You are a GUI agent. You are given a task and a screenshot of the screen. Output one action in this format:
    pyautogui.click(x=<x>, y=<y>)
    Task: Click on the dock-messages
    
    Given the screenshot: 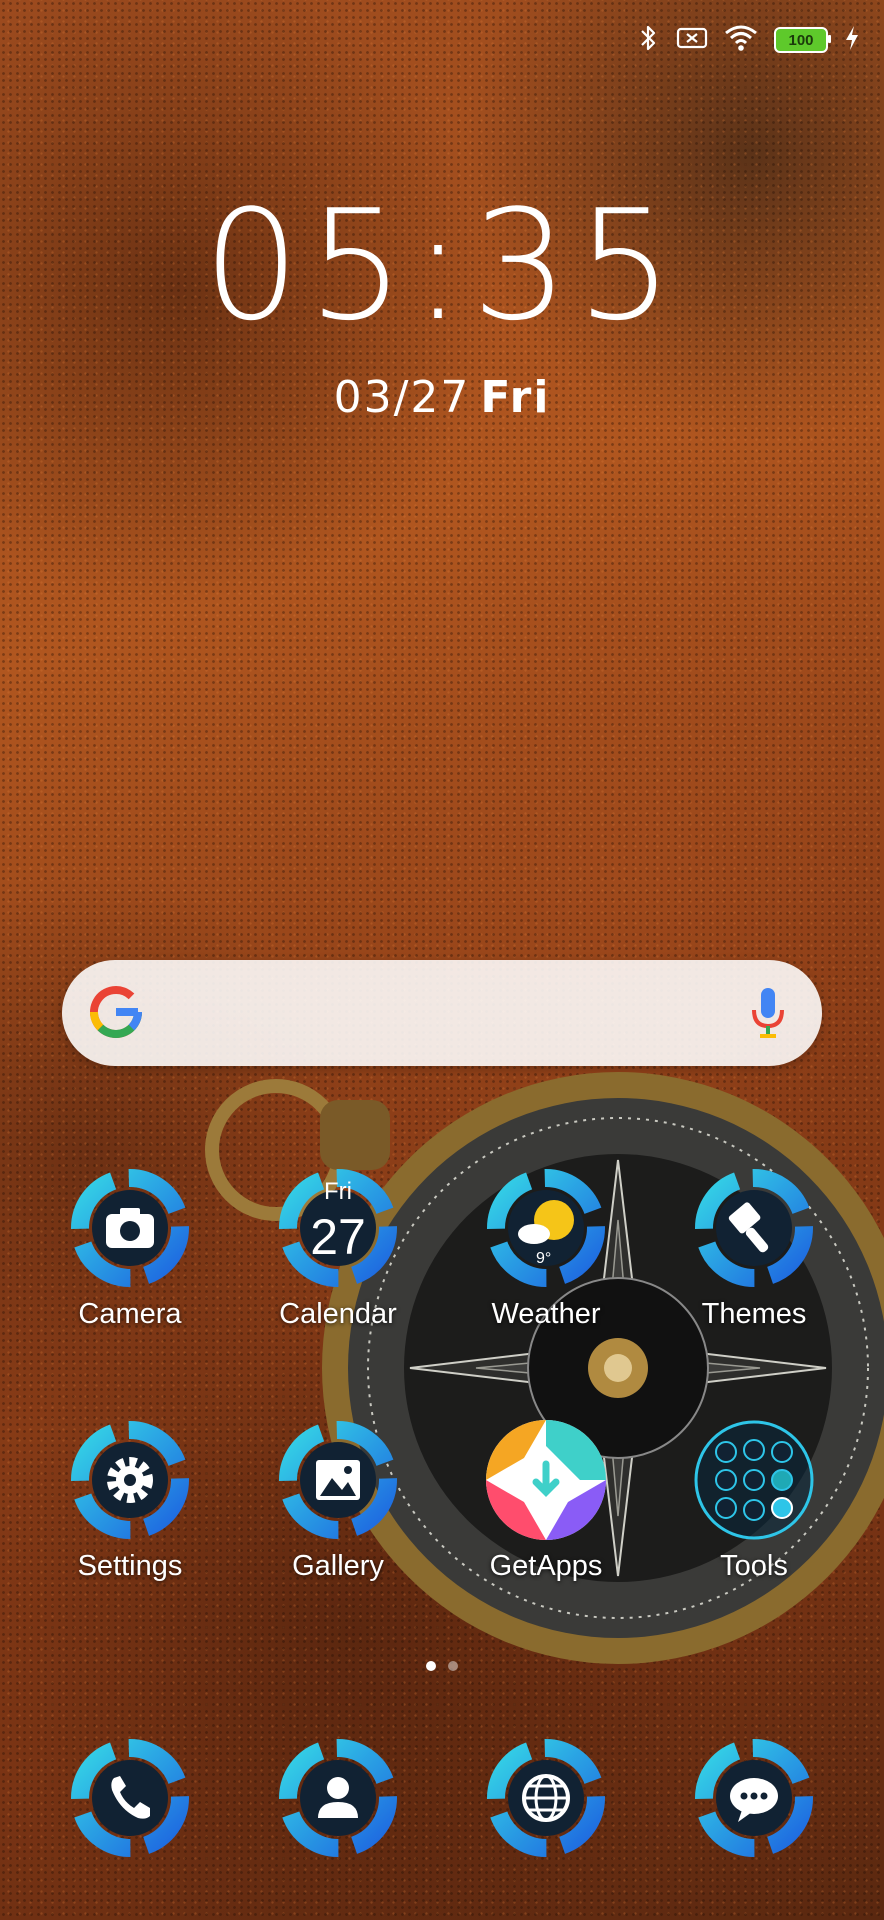 What is the action you would take?
    pyautogui.click(x=754, y=1798)
    